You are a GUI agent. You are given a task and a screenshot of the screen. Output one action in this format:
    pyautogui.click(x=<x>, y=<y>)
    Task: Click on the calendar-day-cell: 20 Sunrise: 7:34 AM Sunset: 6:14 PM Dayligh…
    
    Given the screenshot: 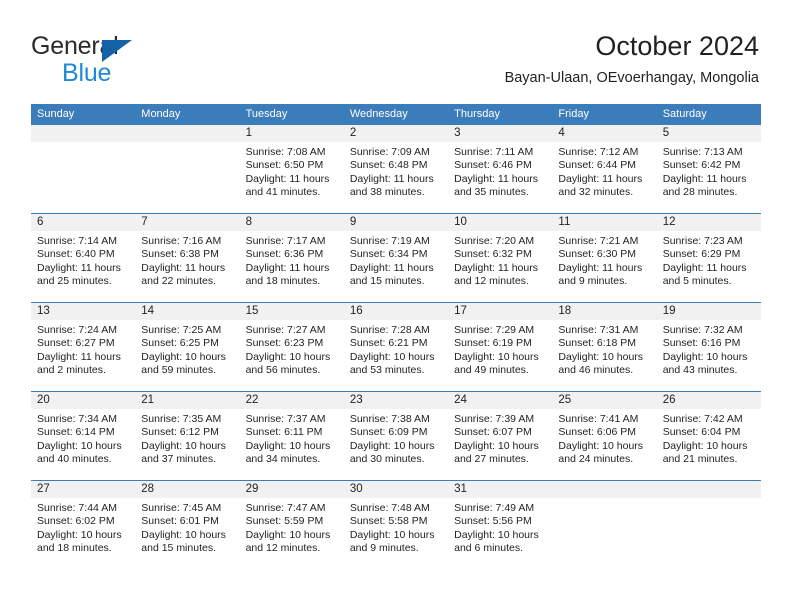 What is the action you would take?
    pyautogui.click(x=83, y=436)
    